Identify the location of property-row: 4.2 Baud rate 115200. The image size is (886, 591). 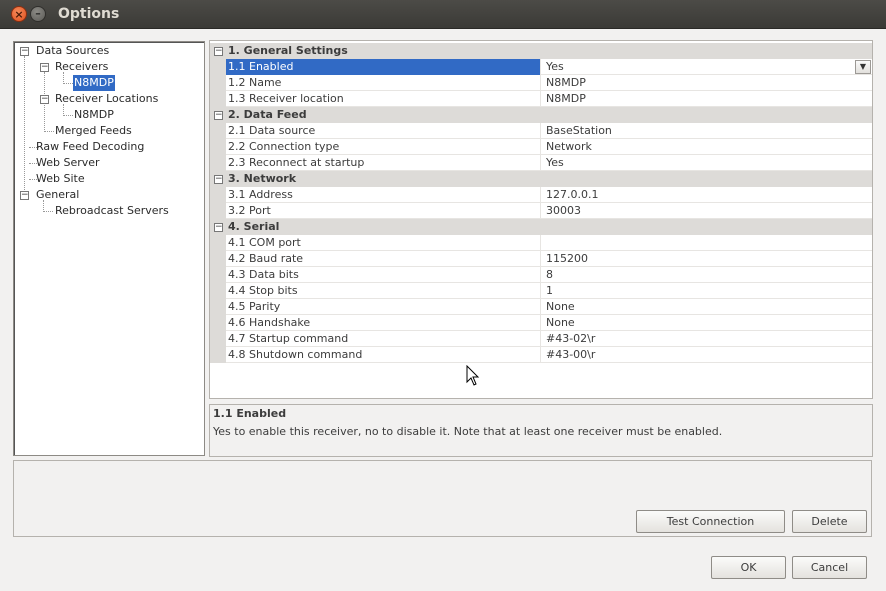
(541, 259).